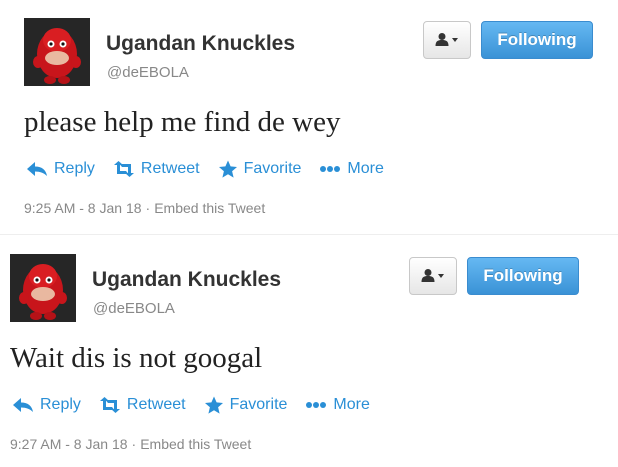 The image size is (618, 467). What do you see at coordinates (309, 234) in the screenshot?
I see `divider` at bounding box center [309, 234].